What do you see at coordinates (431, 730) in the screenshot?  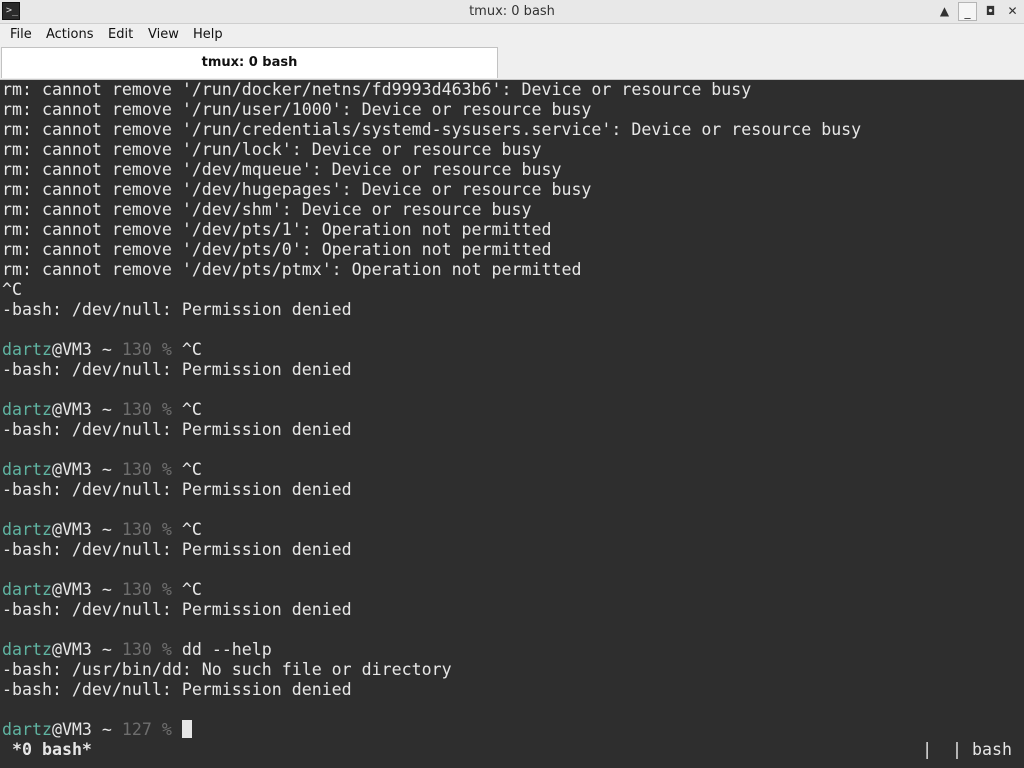 I see `prompt-line: dartz@VM3 ~ 127 %` at bounding box center [431, 730].